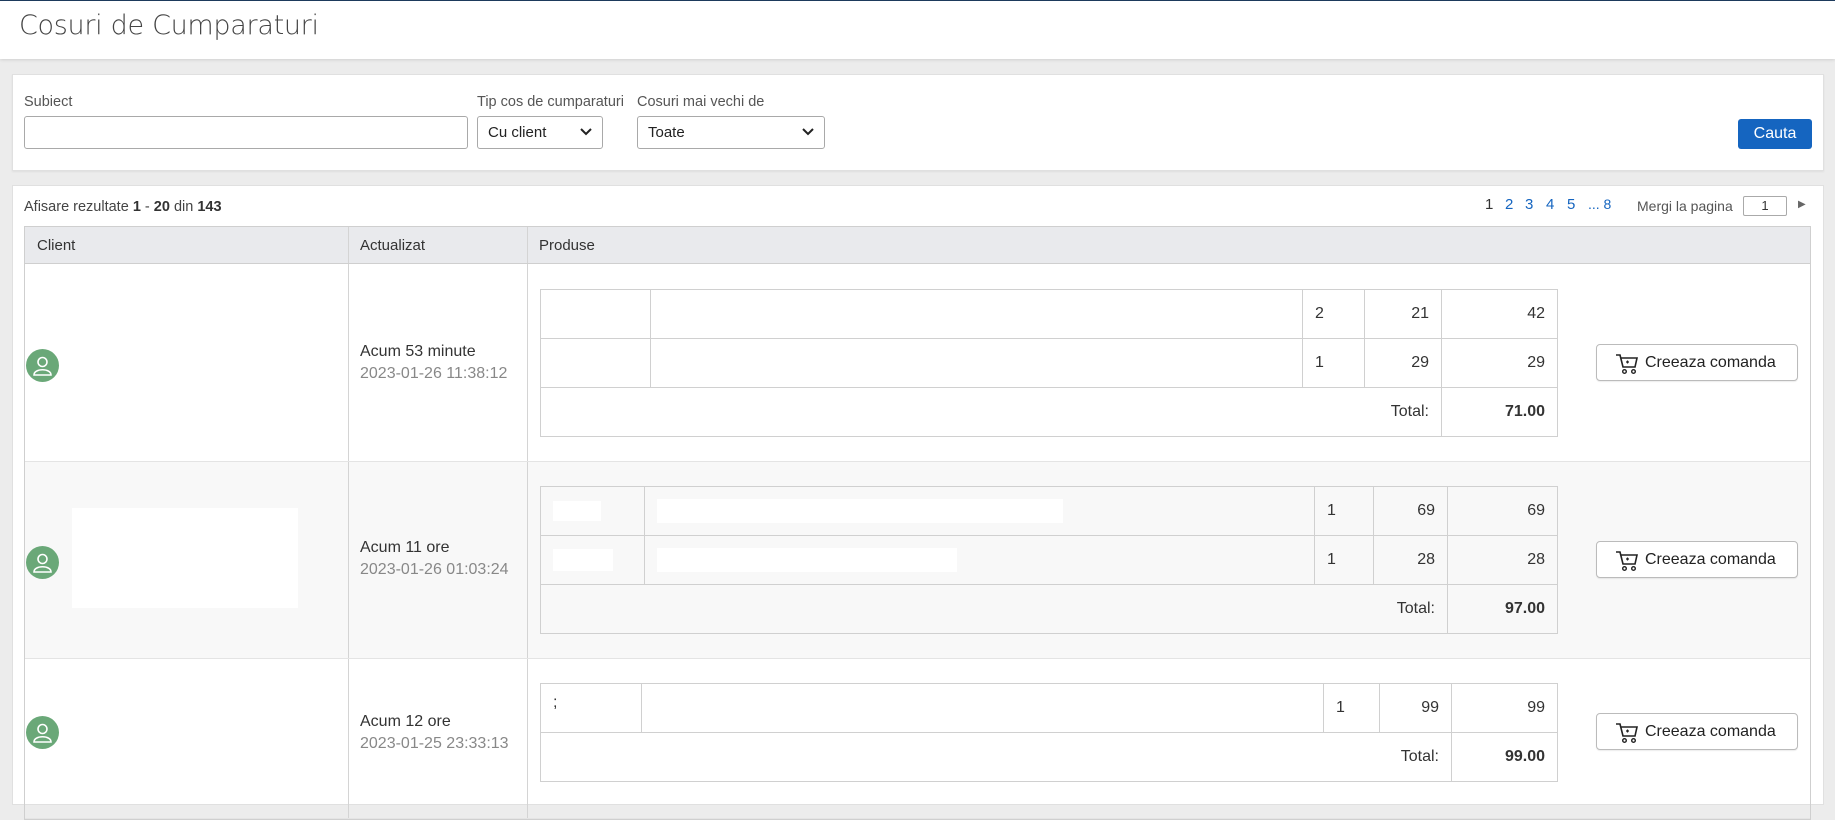  I want to click on search-button: Cauta, so click(1775, 134).